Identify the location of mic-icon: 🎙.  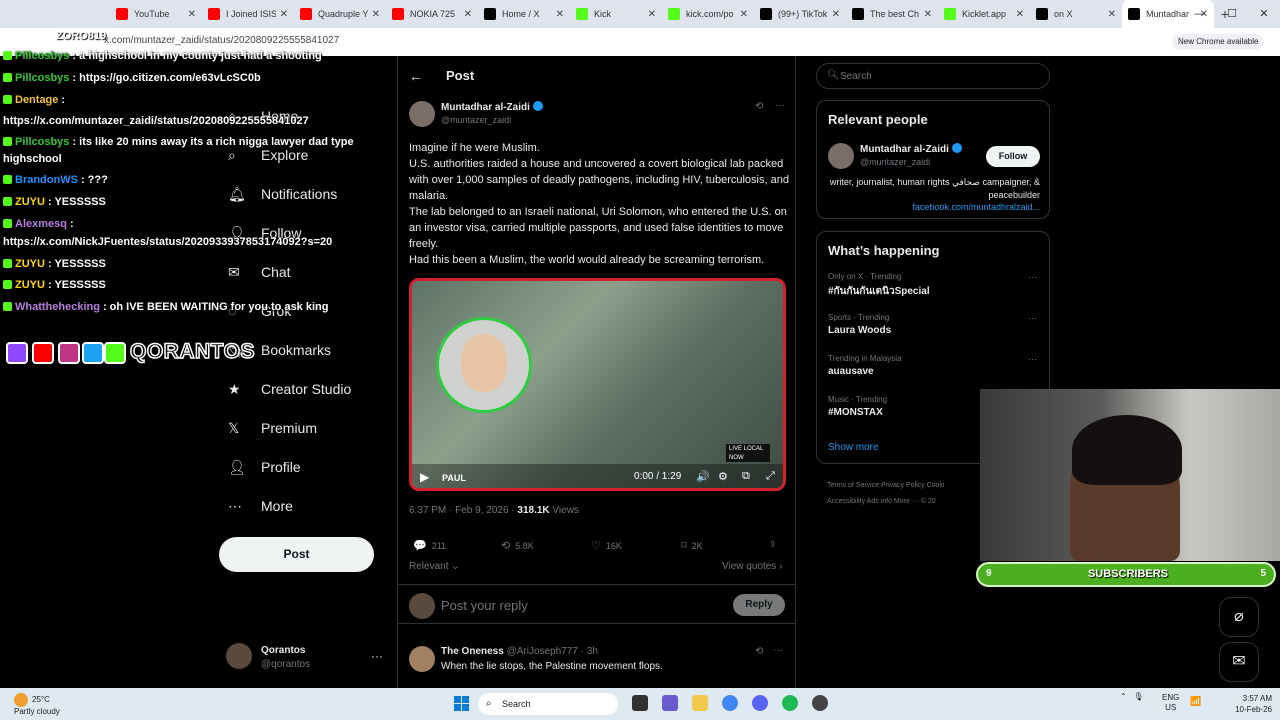
(1138, 696).